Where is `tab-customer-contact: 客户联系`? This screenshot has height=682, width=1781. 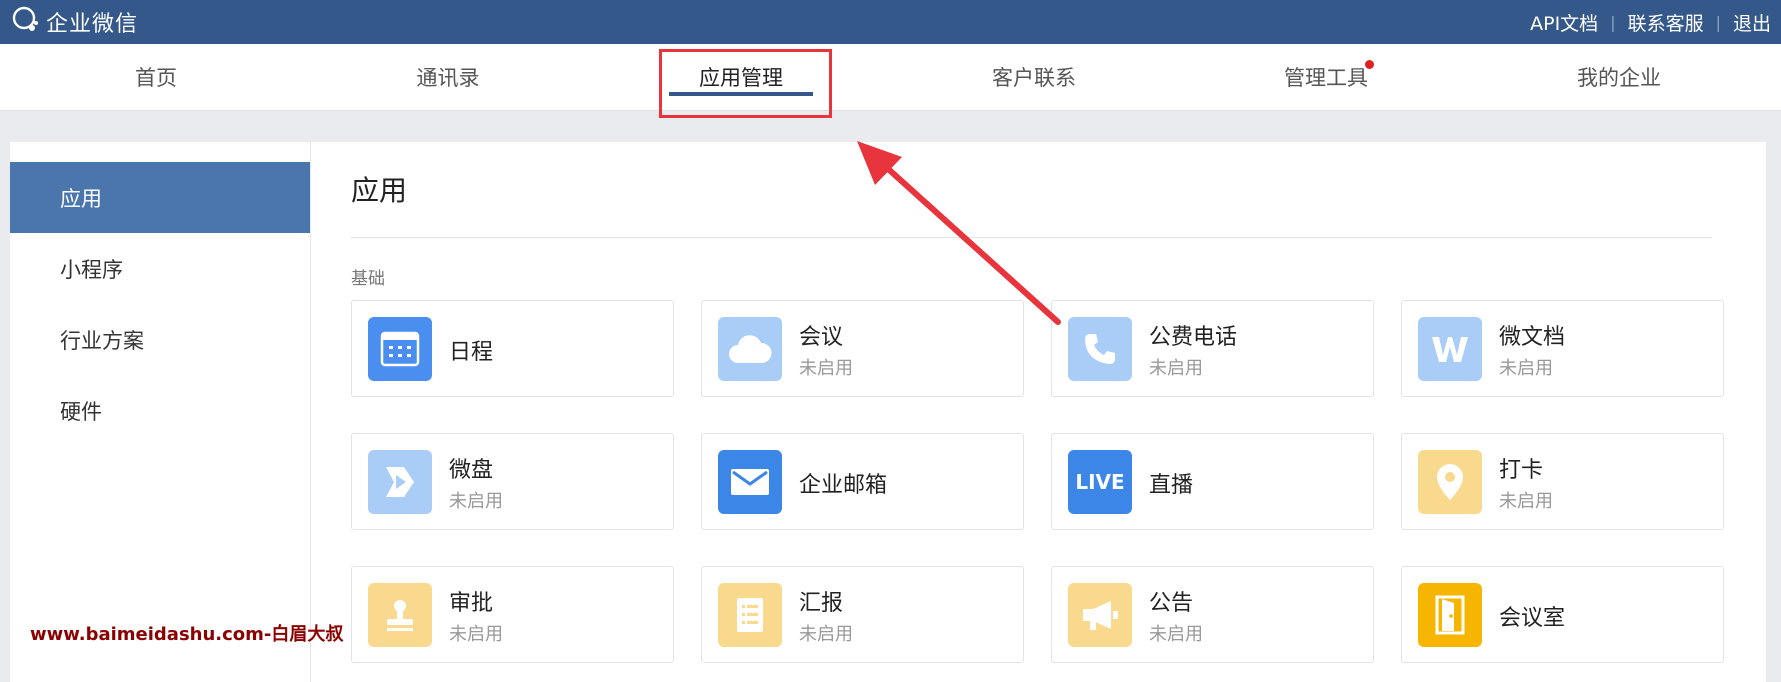 tab-customer-contact: 客户联系 is located at coordinates (1034, 77).